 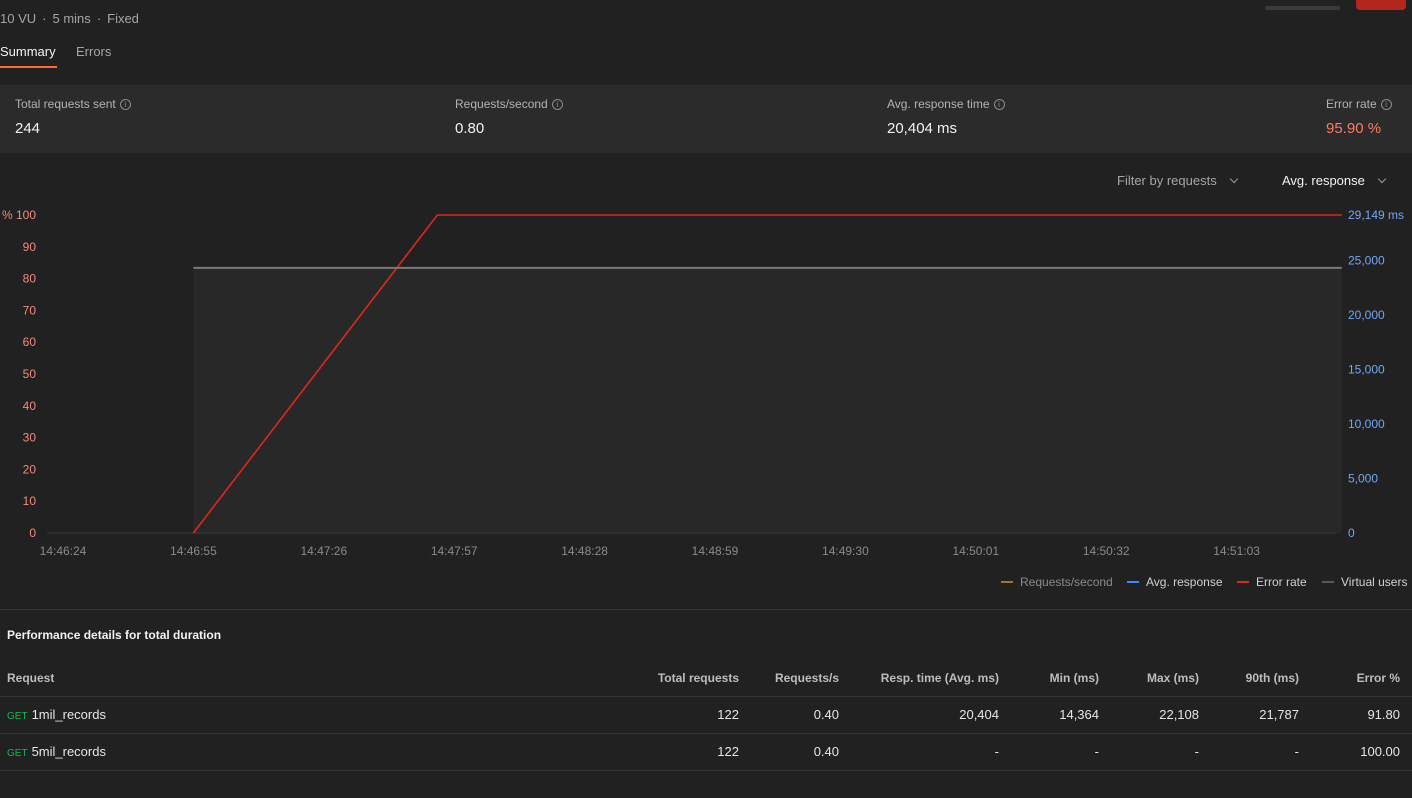 I want to click on y-right-tick-label: 15,000, so click(x=1366, y=369).